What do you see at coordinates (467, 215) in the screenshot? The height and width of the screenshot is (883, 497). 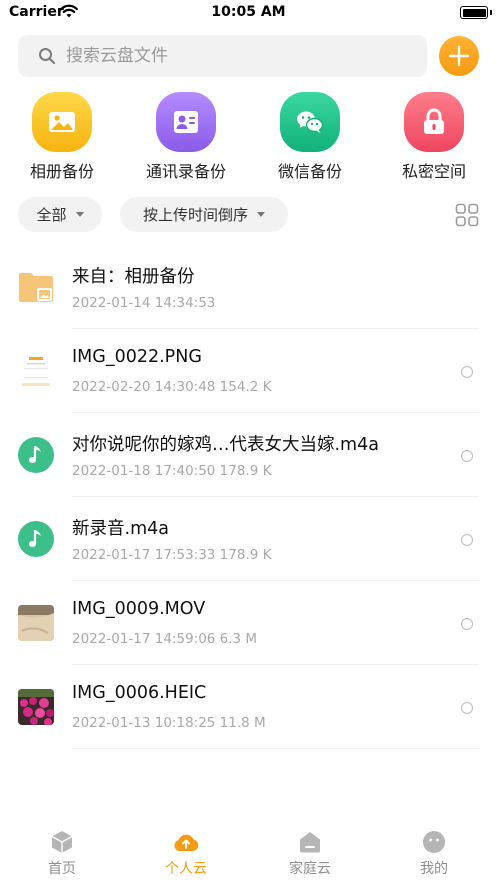 I see `grid-view-icon` at bounding box center [467, 215].